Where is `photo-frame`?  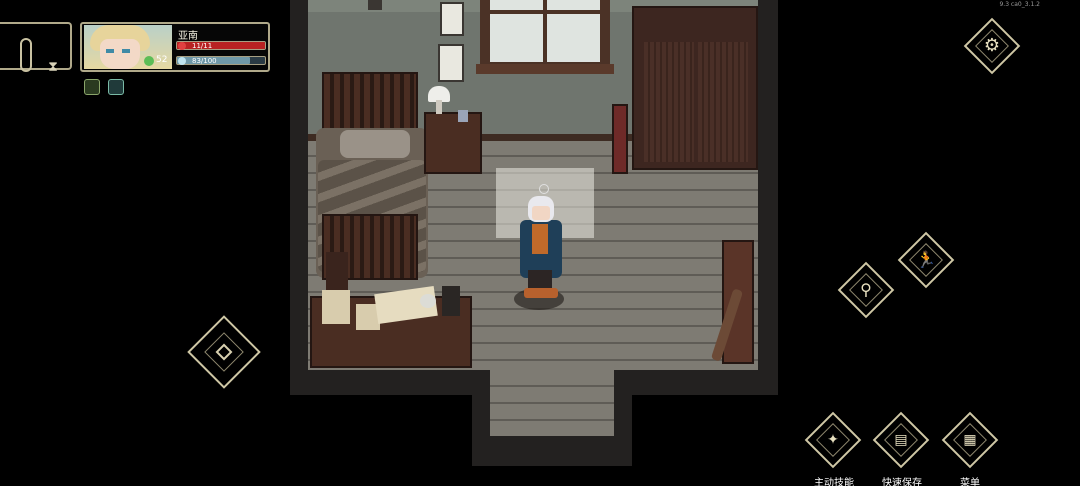 photo-frame is located at coordinates (463, 116).